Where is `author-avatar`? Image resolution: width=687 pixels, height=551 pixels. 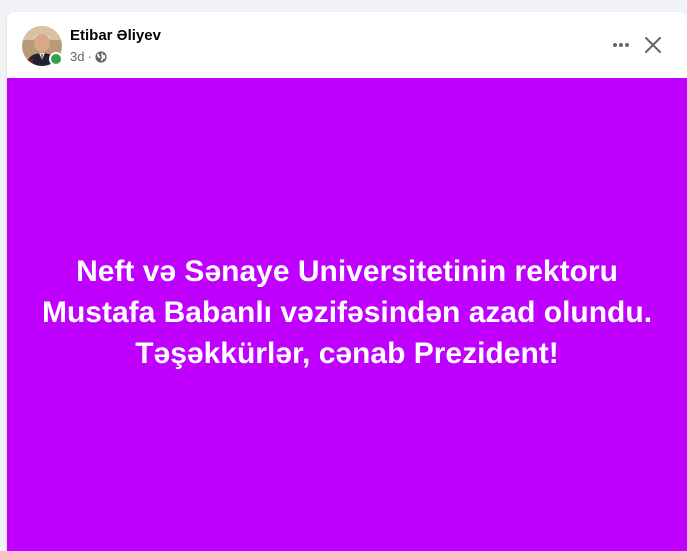 author-avatar is located at coordinates (42, 46).